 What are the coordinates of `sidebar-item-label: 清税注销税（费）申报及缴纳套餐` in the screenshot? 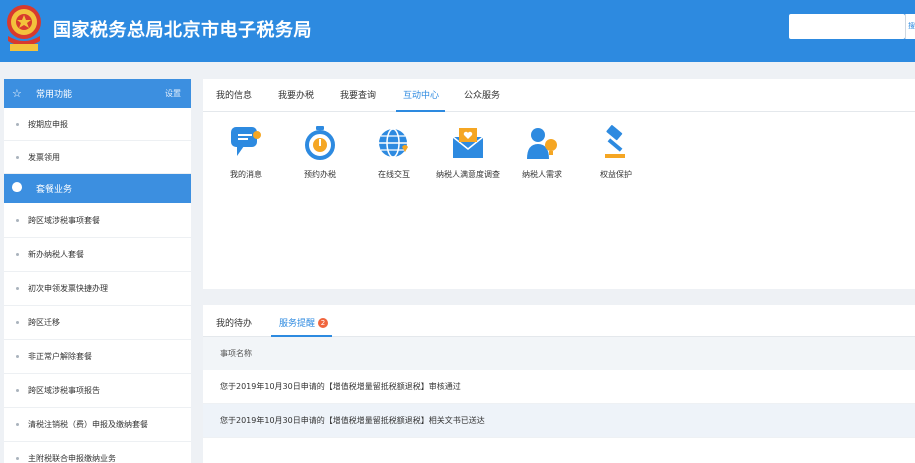 It's located at (88, 424).